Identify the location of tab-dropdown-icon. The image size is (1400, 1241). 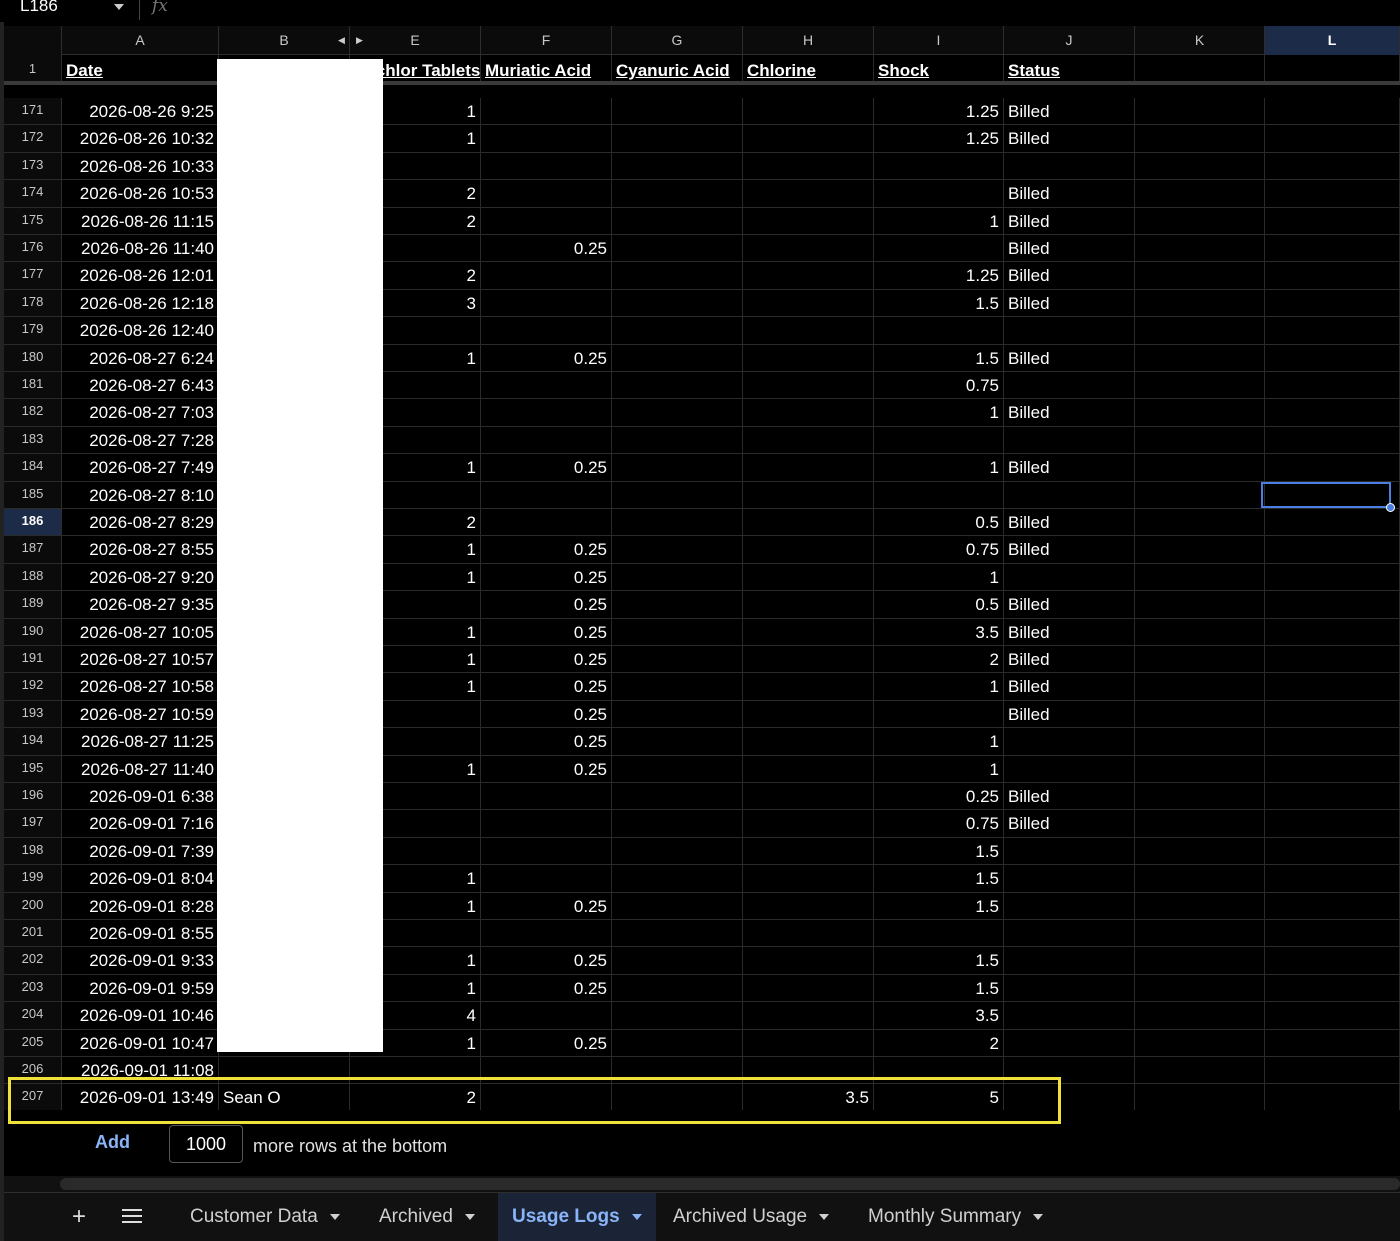
(636, 1216).